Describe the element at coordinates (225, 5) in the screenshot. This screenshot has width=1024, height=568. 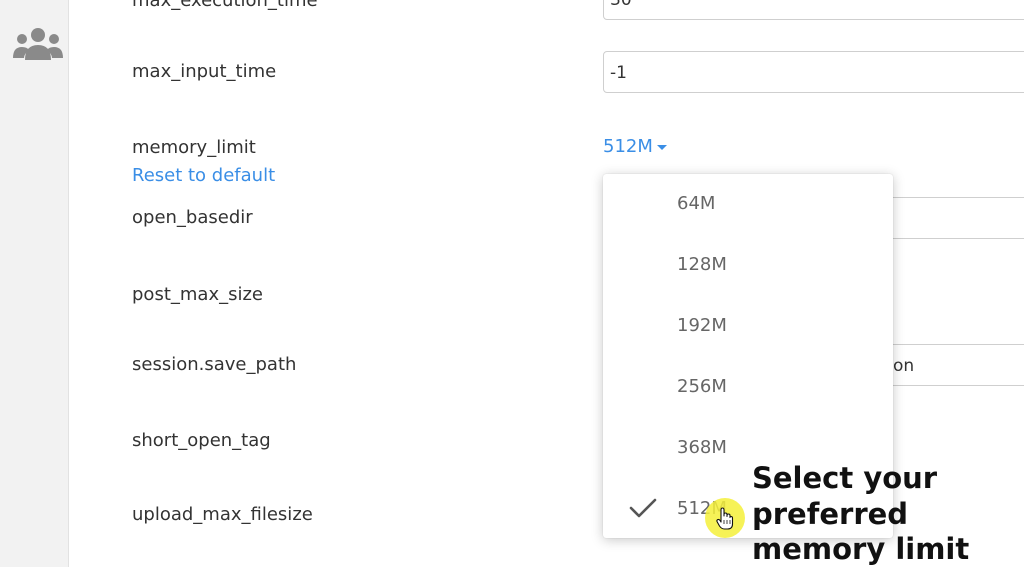
I see `max-execution-time-label: max_execution_time` at that location.